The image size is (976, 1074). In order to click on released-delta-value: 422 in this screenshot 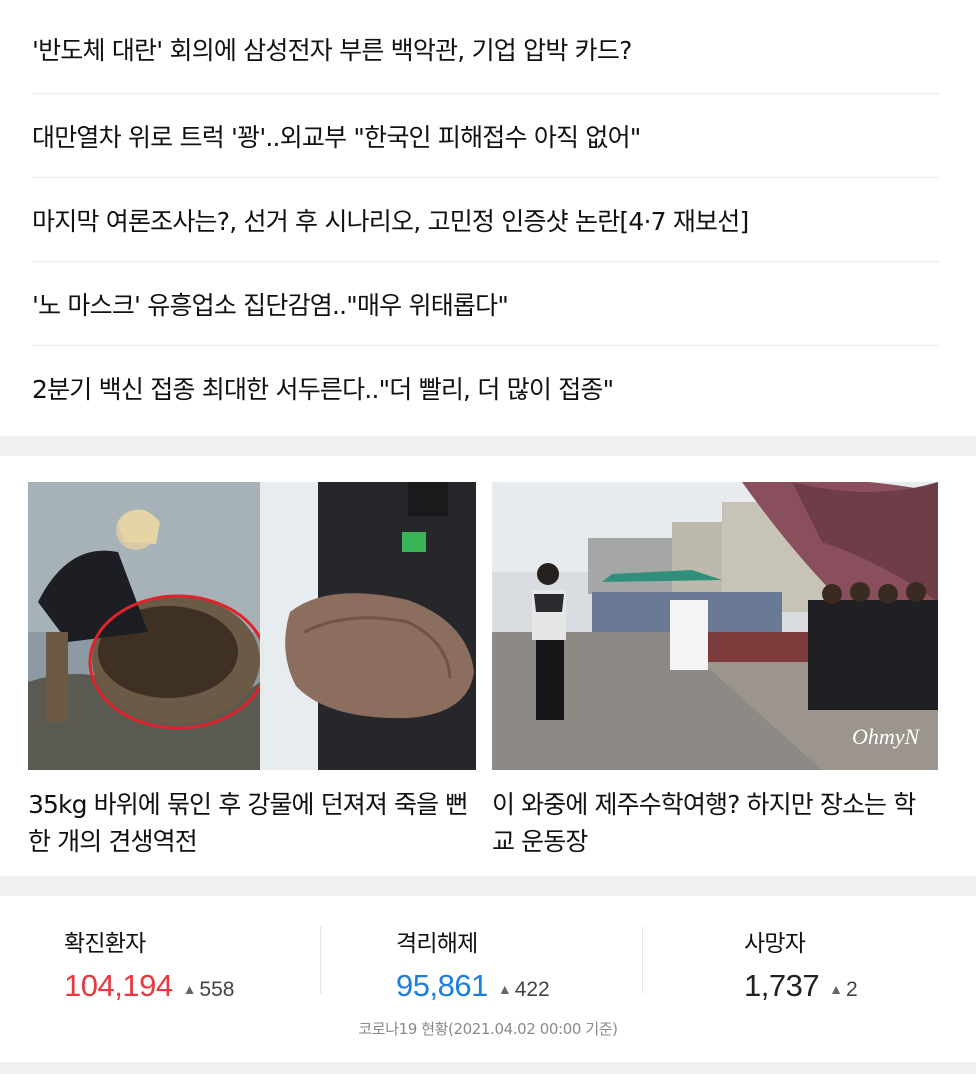, I will do `click(532, 989)`.